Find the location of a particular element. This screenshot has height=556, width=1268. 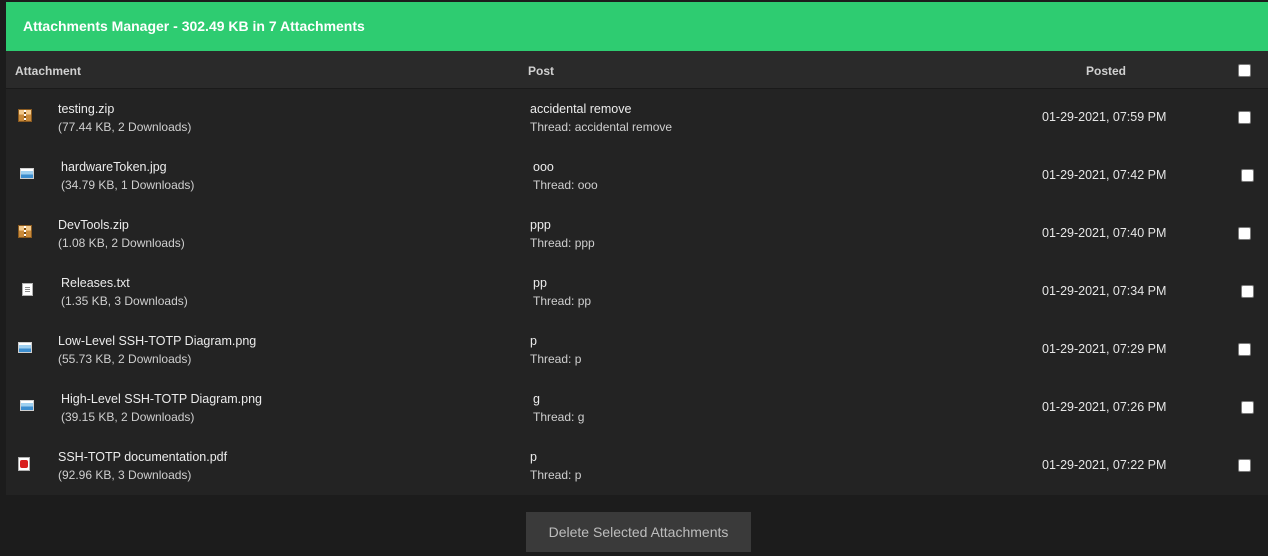

attachment-name-link: SSH-TOTP documentation.pdf is located at coordinates (142, 457).